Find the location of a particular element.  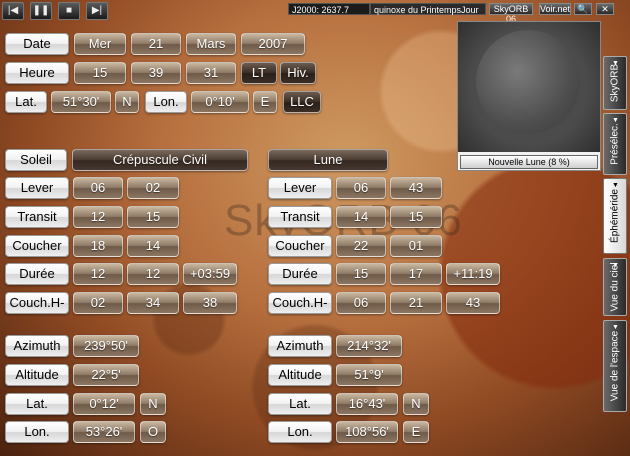

moon-rise-label: Lever is located at coordinates (300, 188).